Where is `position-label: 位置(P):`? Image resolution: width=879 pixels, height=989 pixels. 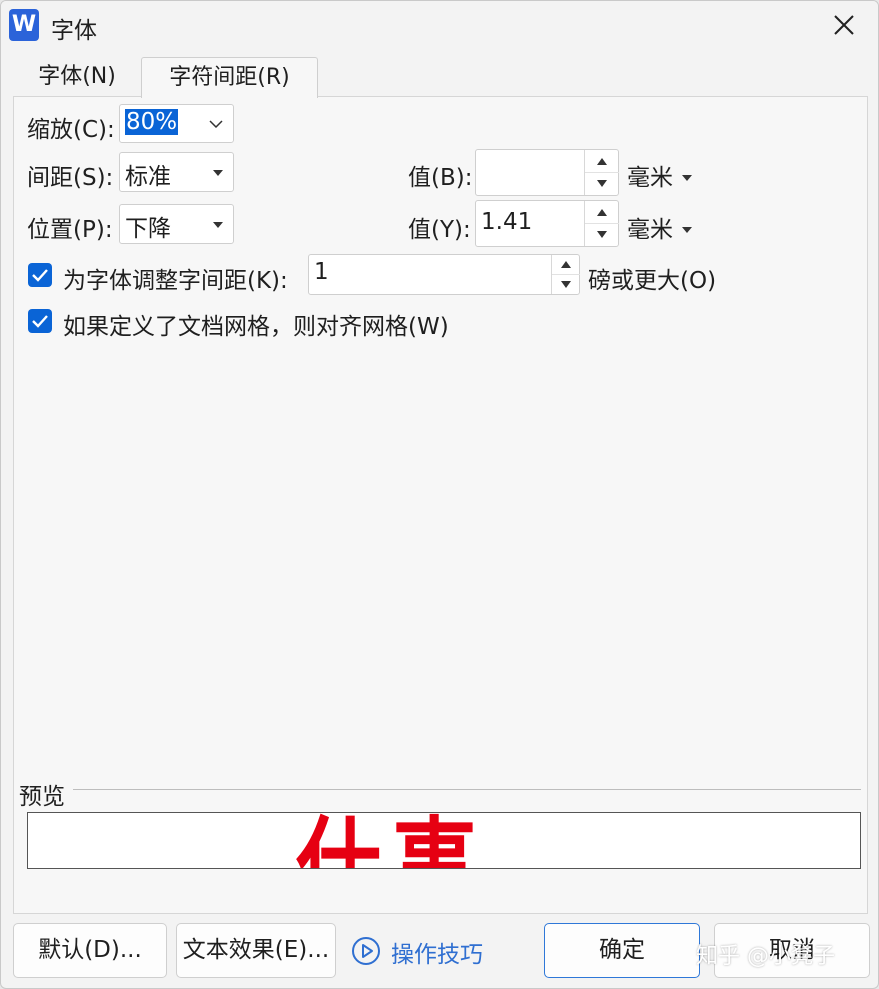
position-label: 位置(P): is located at coordinates (70, 230).